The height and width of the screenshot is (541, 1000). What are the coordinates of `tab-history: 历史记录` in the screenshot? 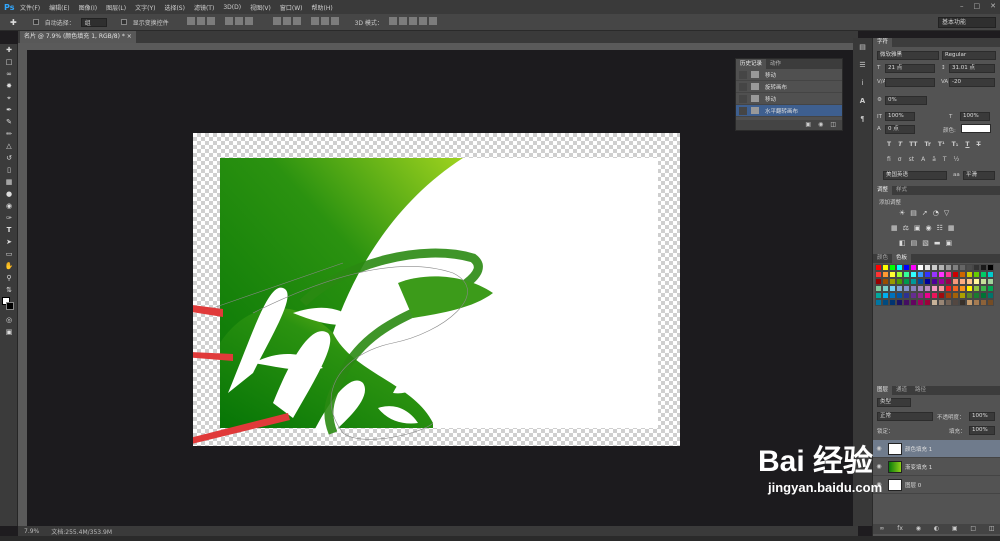 It's located at (751, 64).